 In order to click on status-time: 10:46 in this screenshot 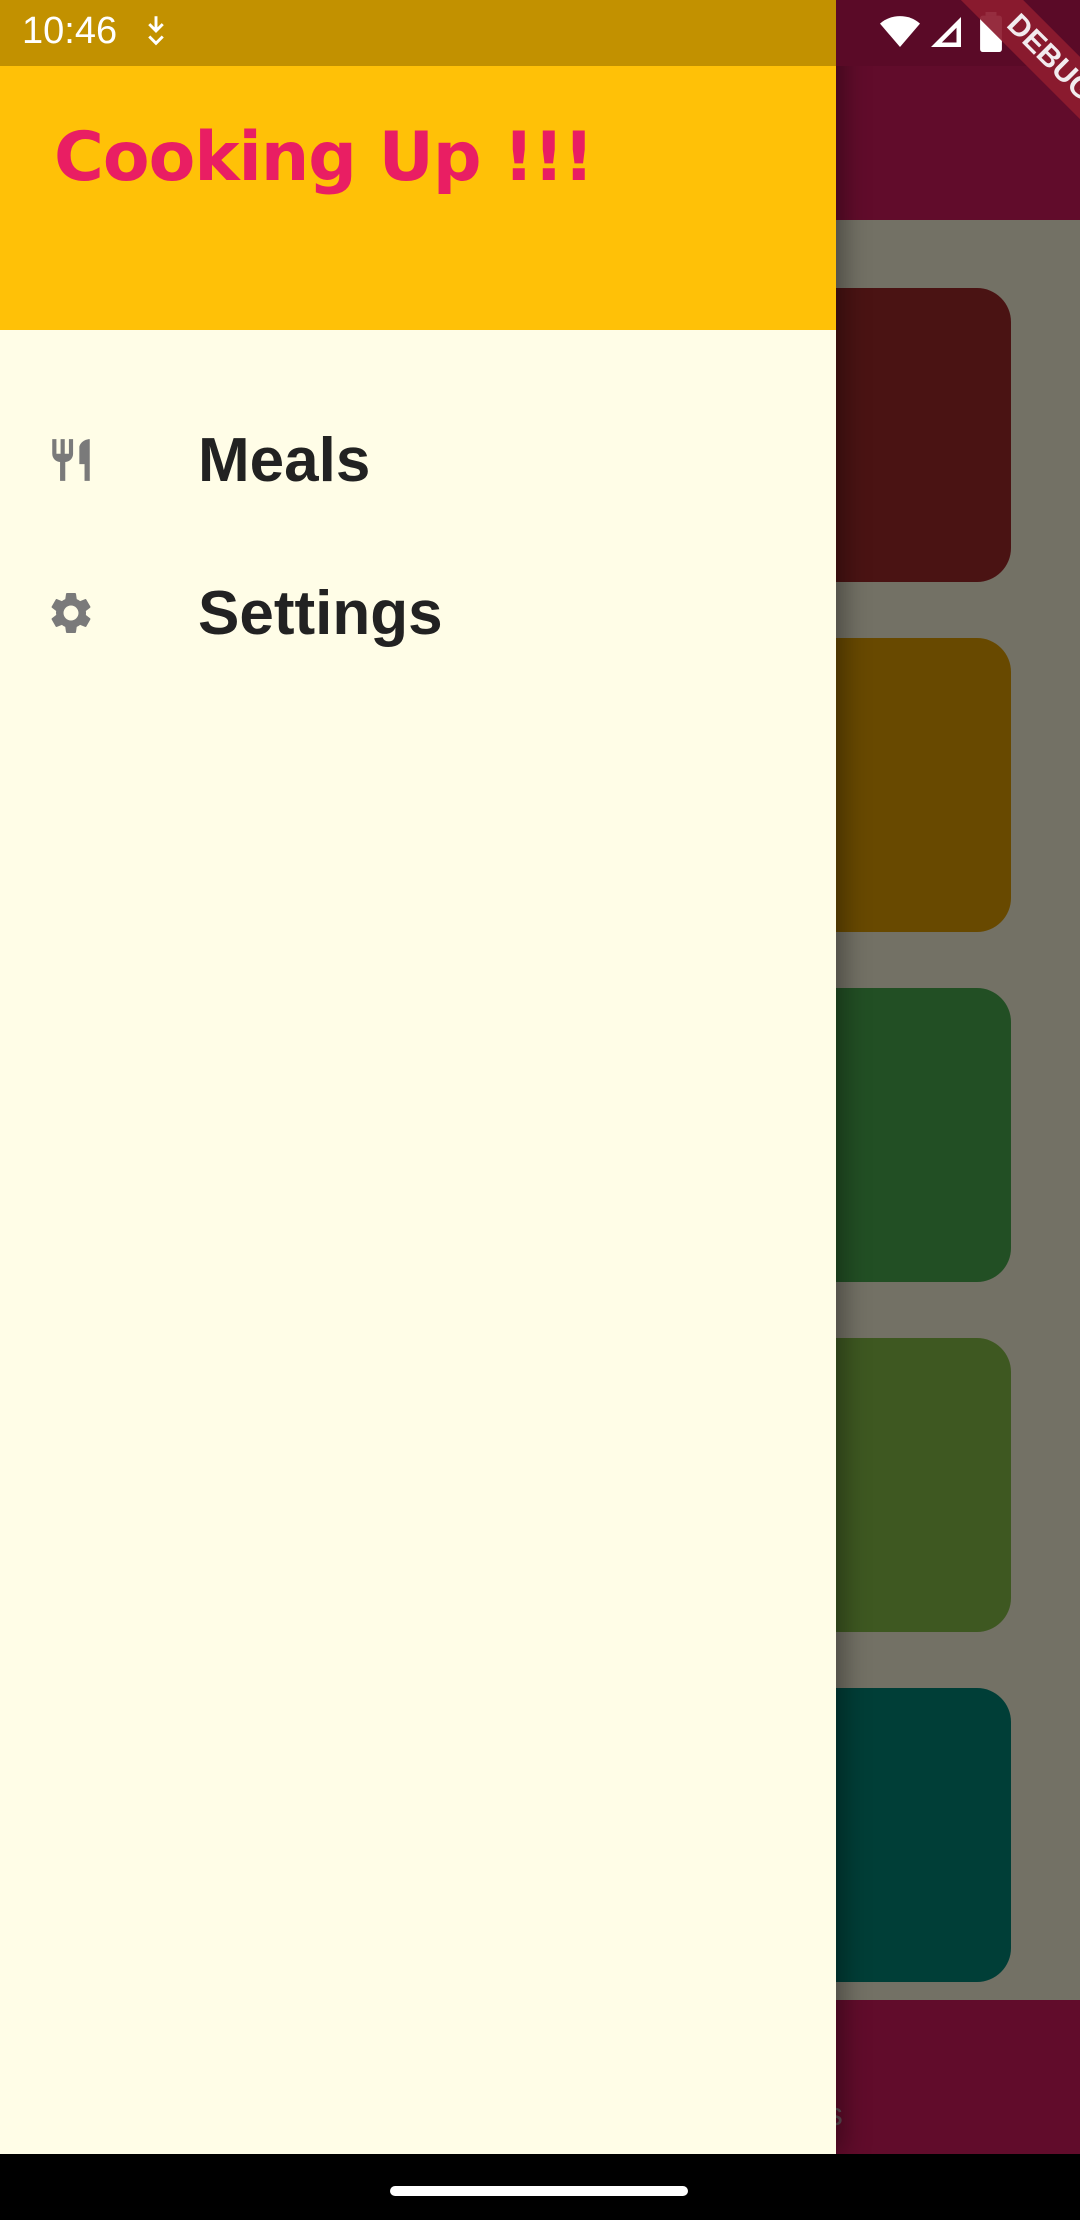, I will do `click(70, 31)`.